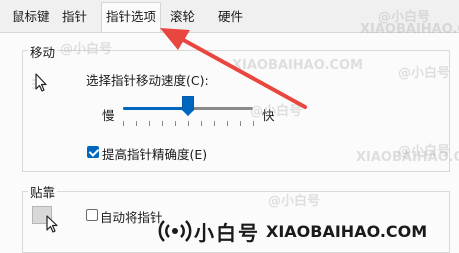 The image size is (459, 253). Describe the element at coordinates (227, 232) in the screenshot. I see `brand-cn-text: 小白号` at that location.